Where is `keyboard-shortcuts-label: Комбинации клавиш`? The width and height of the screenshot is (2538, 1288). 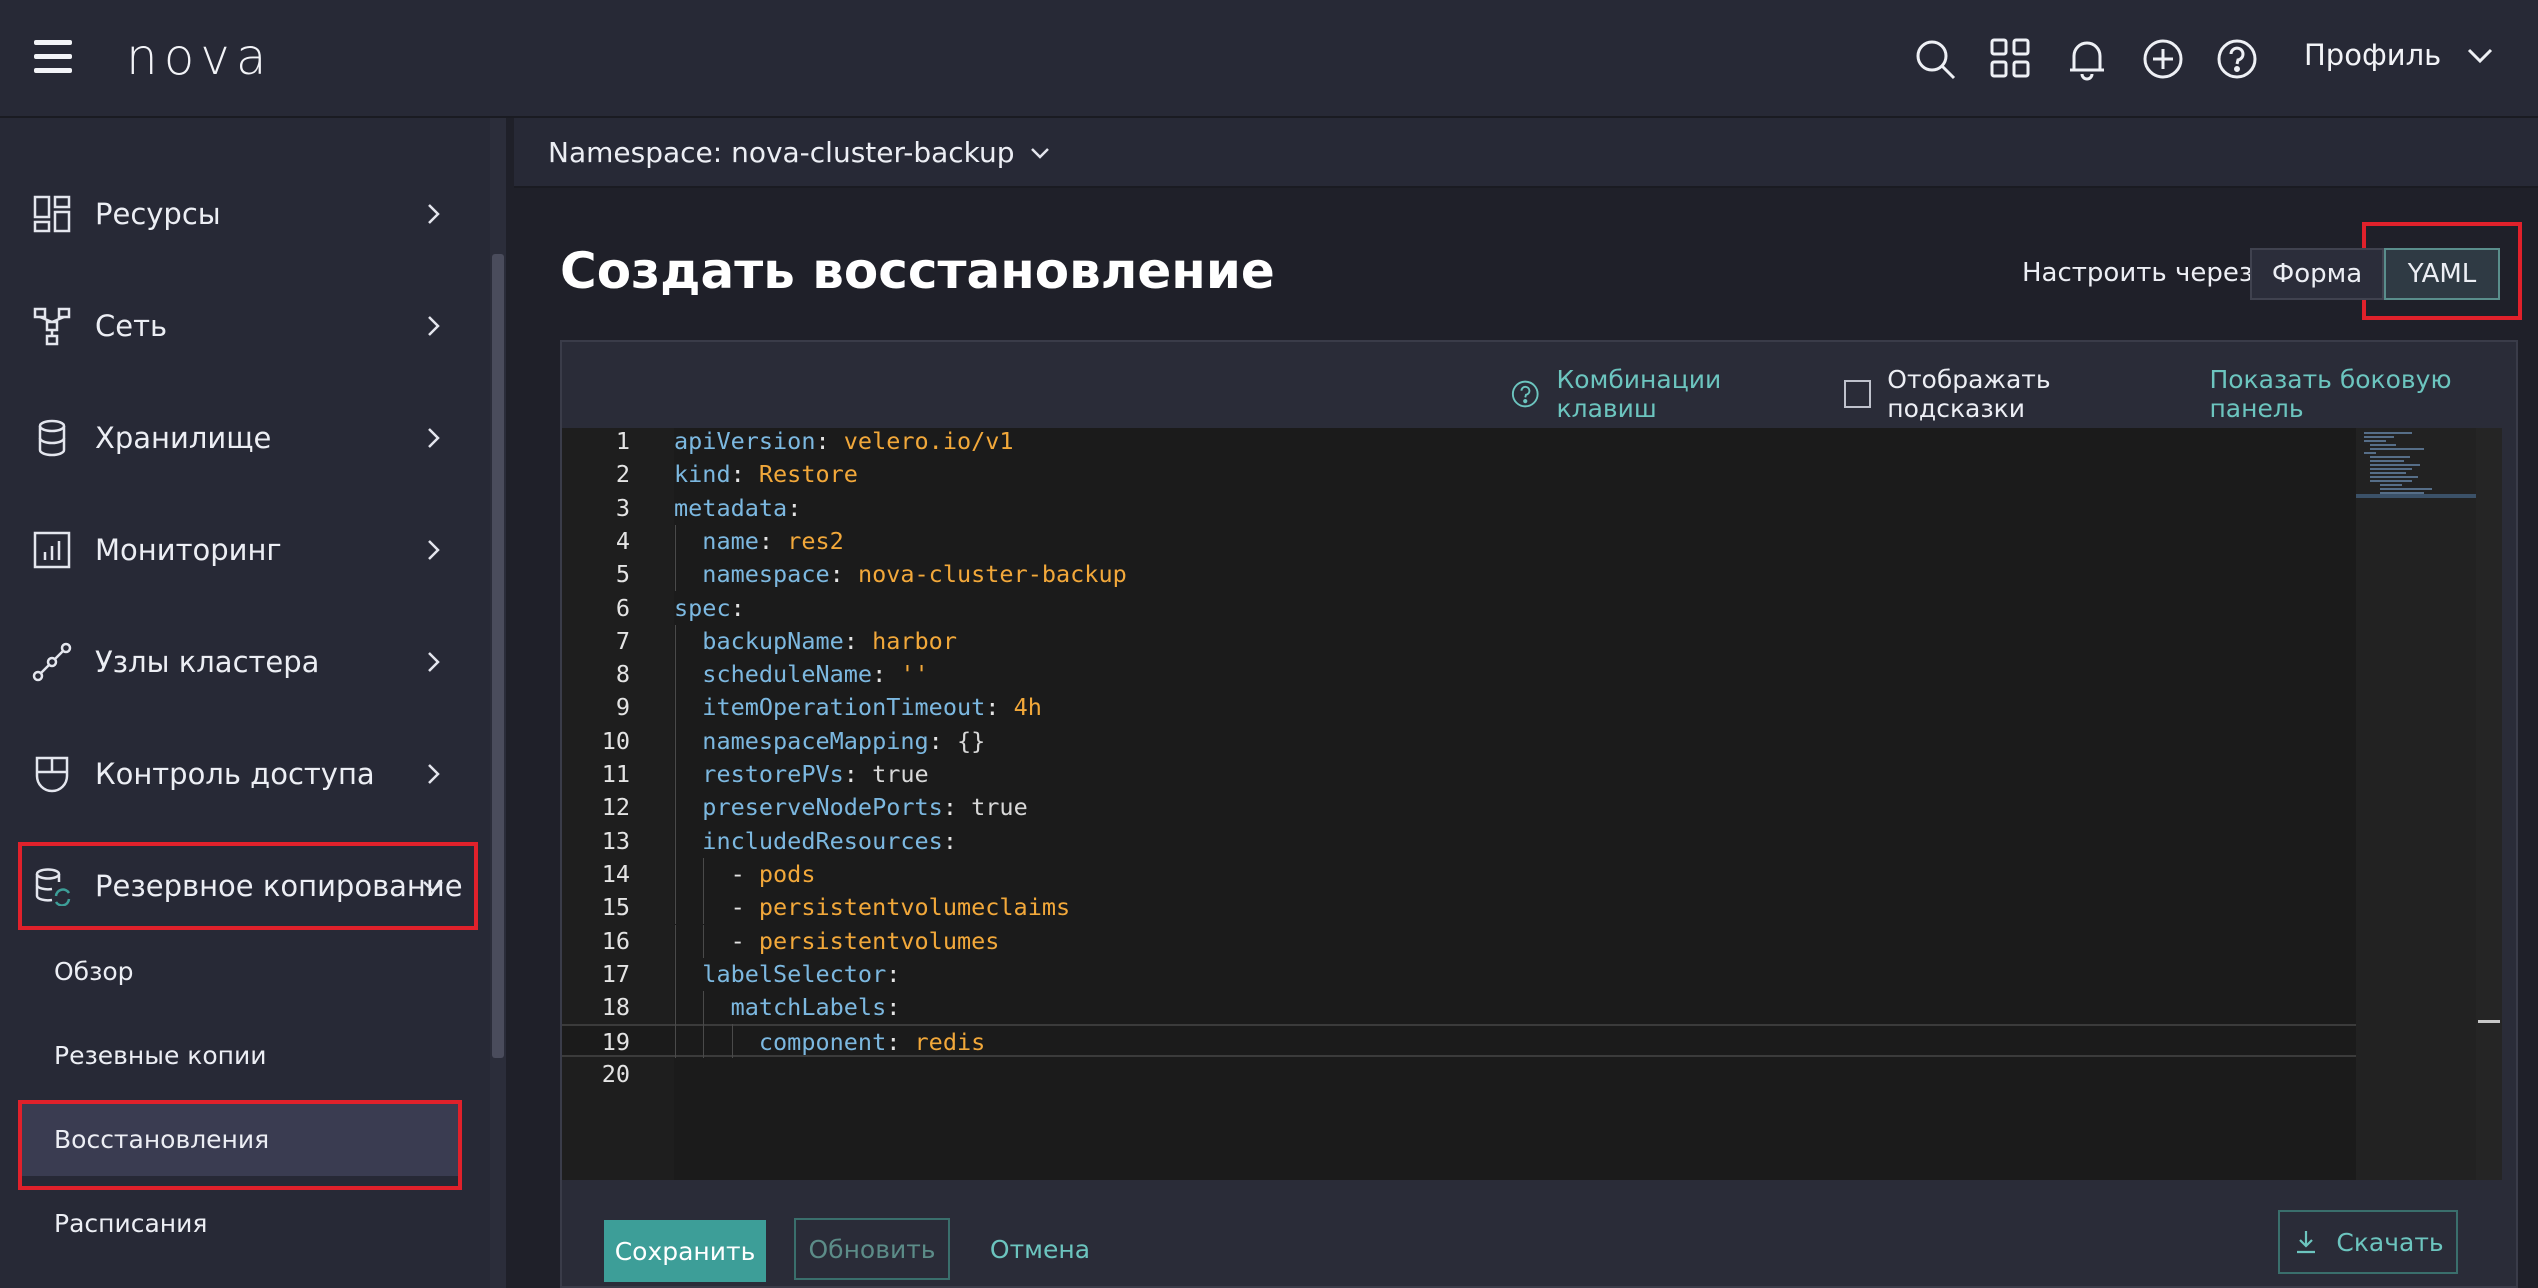 keyboard-shortcuts-label: Комбинации клавиш is located at coordinates (1639, 394).